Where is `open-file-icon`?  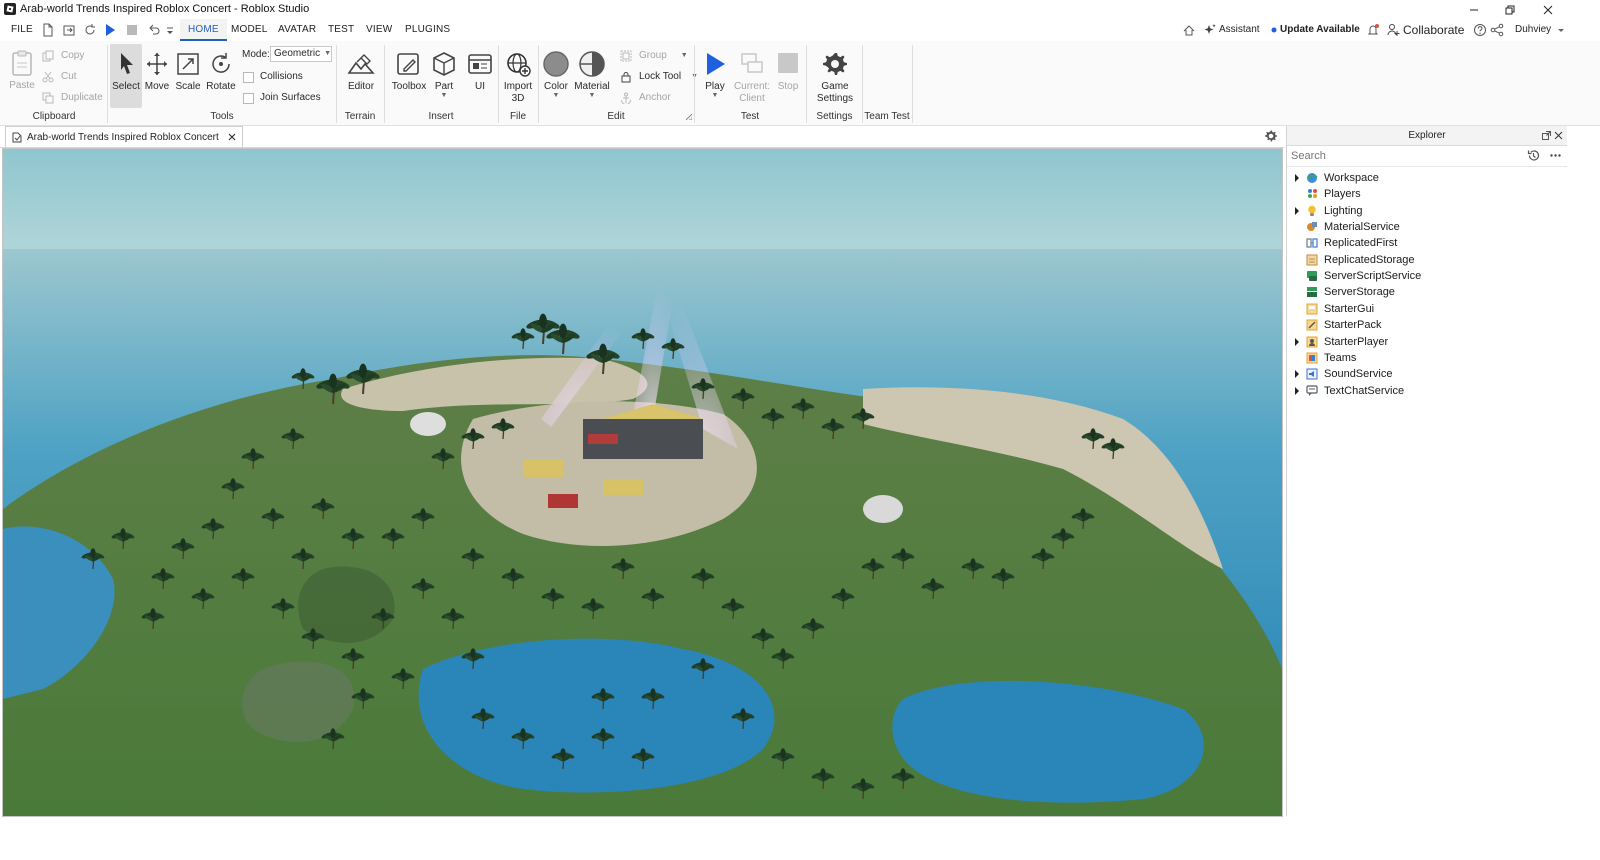 open-file-icon is located at coordinates (69, 30).